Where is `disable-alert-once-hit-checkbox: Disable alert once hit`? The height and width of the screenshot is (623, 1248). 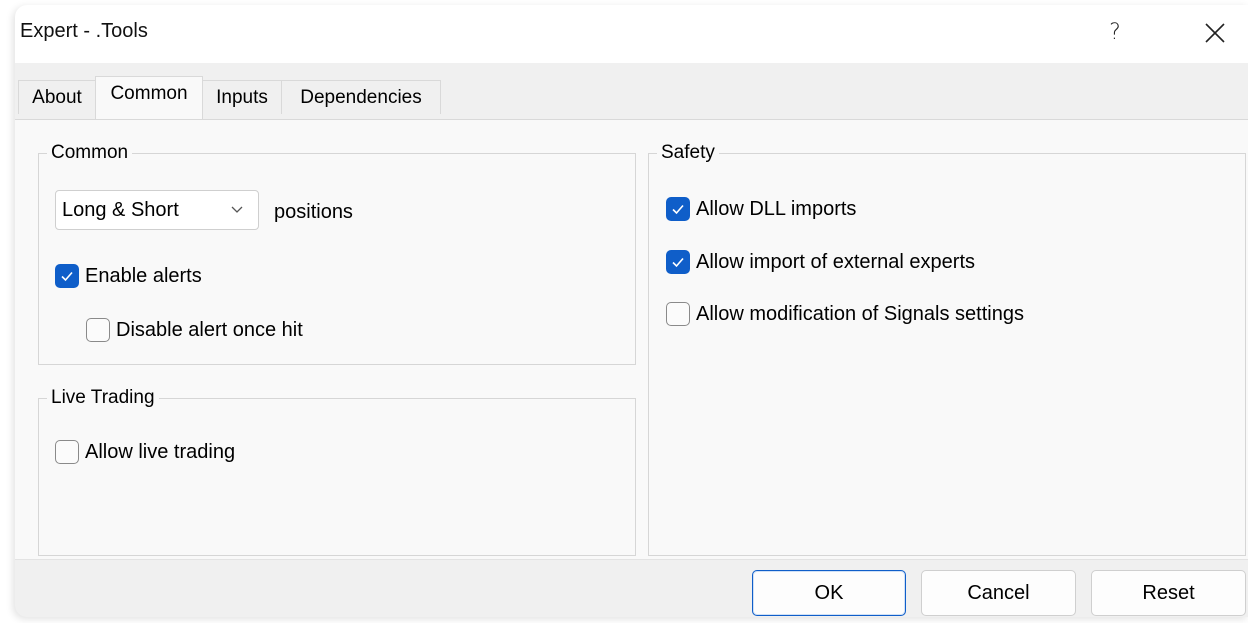
disable-alert-once-hit-checkbox: Disable alert once hit is located at coordinates (194, 330).